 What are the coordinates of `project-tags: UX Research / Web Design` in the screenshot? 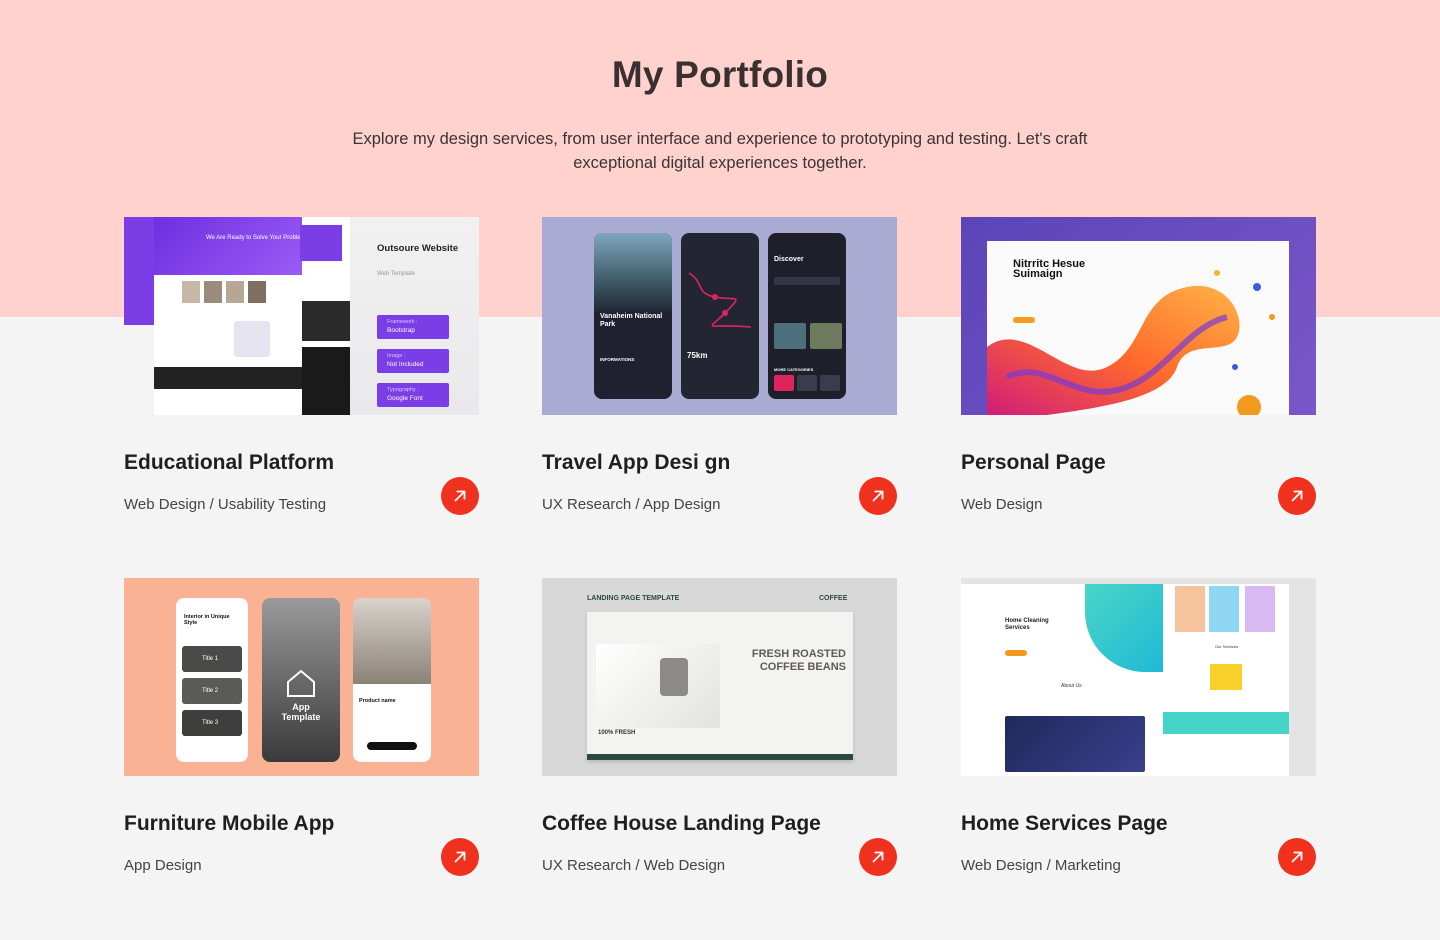 It's located at (634, 865).